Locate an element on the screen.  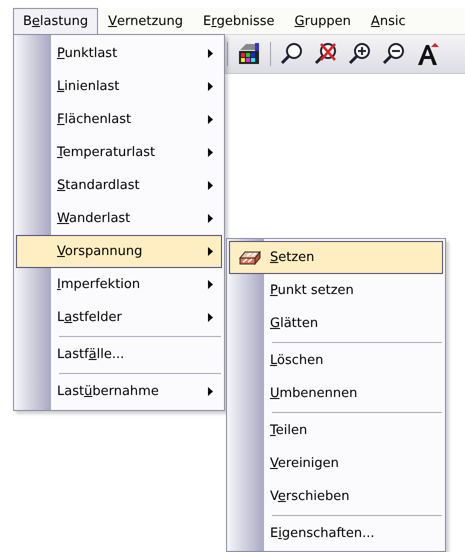
menu-item: Setzen is located at coordinates (336, 257).